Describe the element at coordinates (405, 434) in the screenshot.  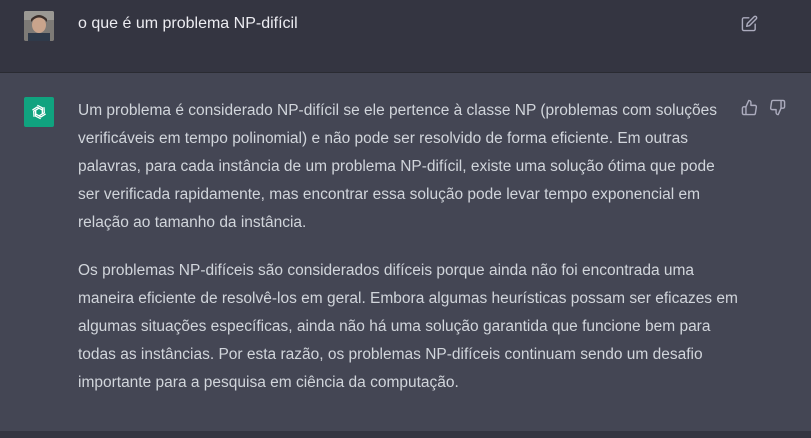
I see `bottom-band` at that location.